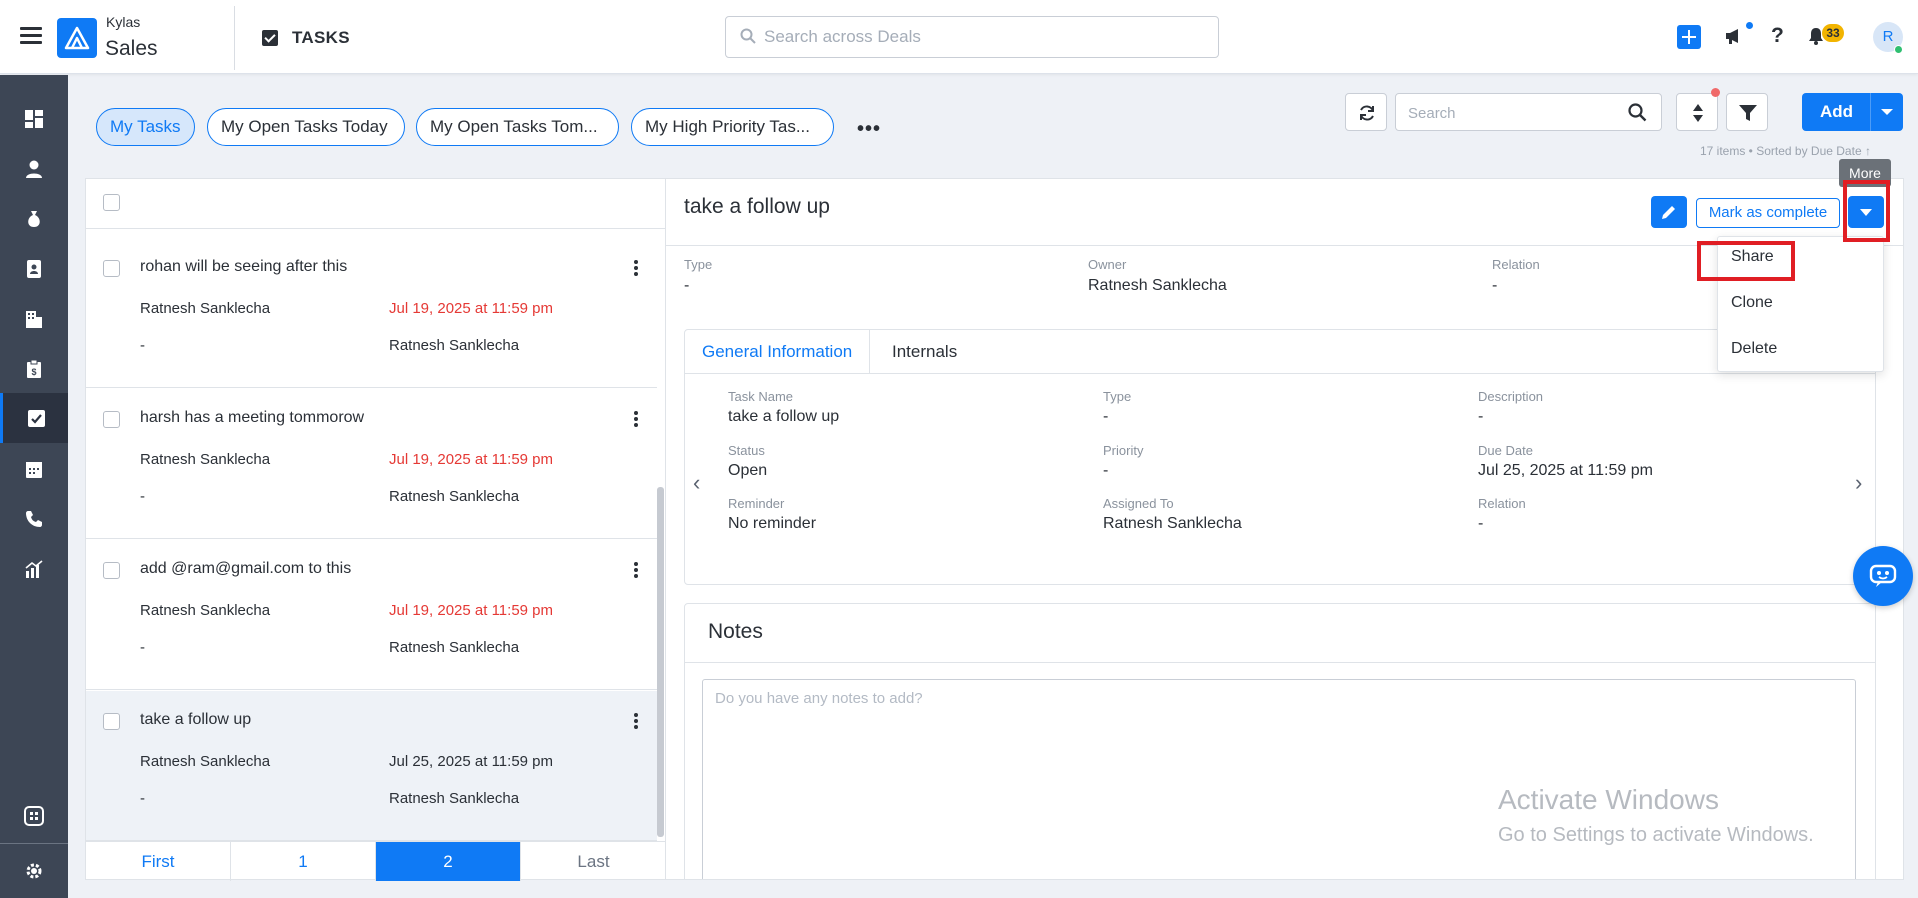 Image resolution: width=1918 pixels, height=898 pixels. What do you see at coordinates (34, 168) in the screenshot?
I see `contacts-icon` at bounding box center [34, 168].